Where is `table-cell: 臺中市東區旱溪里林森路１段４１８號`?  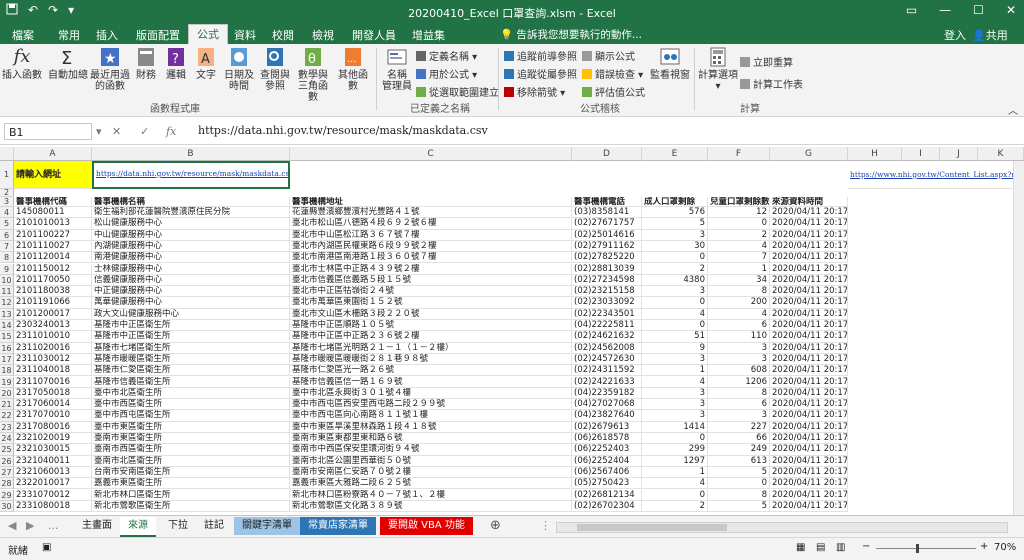 table-cell: 臺中市東區旱溪里林森路１段４１８號 is located at coordinates (431, 427).